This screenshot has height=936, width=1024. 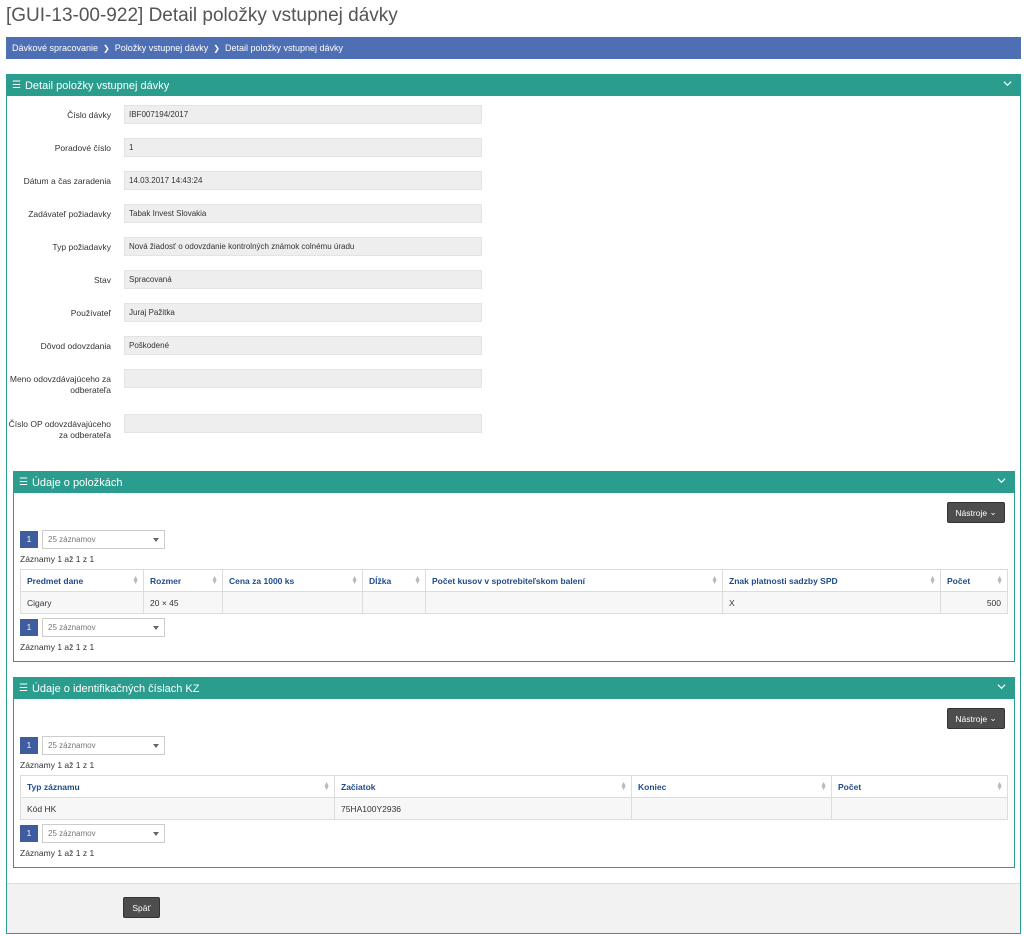 What do you see at coordinates (959, 580) in the screenshot?
I see `column-label: Počet` at bounding box center [959, 580].